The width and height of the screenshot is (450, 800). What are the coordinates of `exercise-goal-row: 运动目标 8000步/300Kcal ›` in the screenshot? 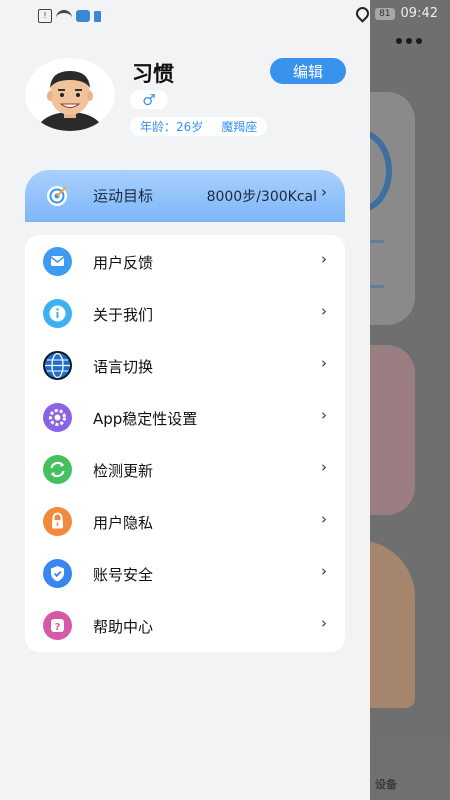 It's located at (185, 196).